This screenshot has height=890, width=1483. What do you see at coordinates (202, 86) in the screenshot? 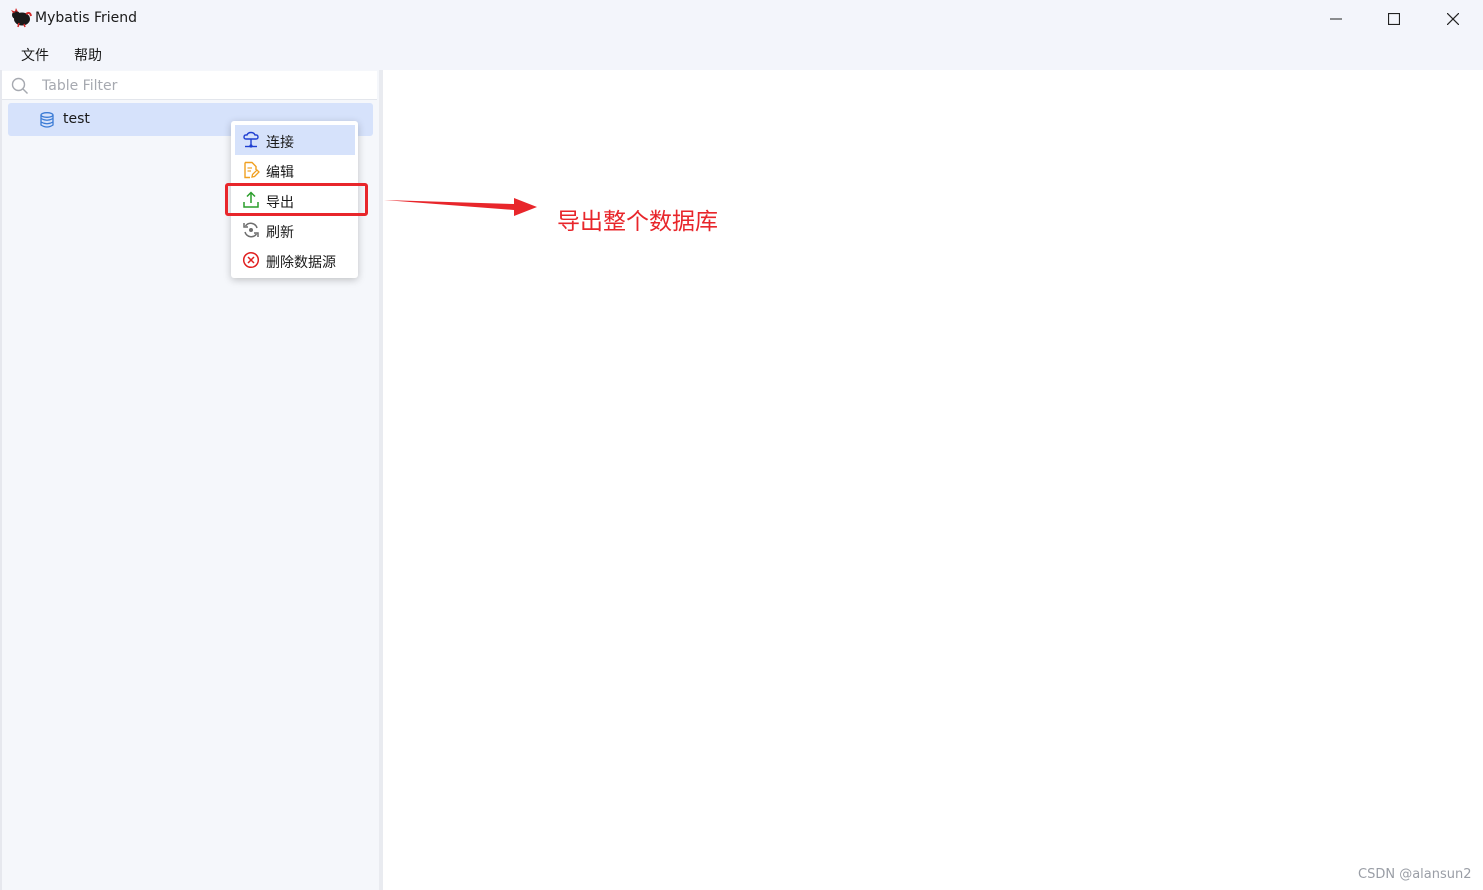
I see `table-filter-input` at bounding box center [202, 86].